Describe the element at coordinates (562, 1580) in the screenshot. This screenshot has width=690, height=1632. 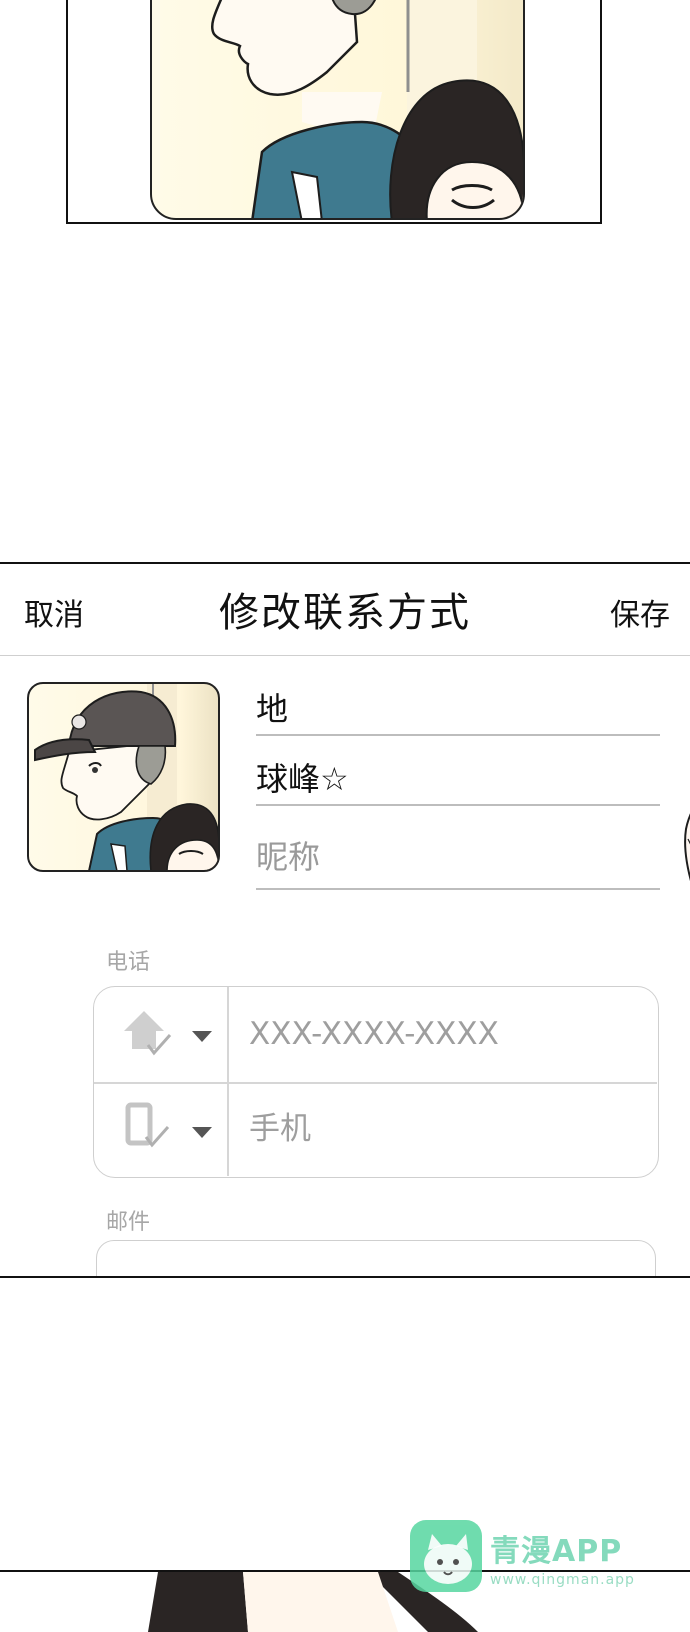
I see `watermark-url: www.qingman.app` at that location.